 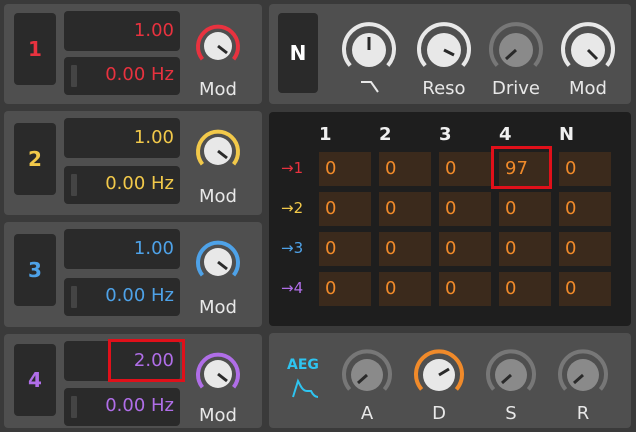 I want to click on operator-4-ratio-highlight, so click(x=146, y=360).